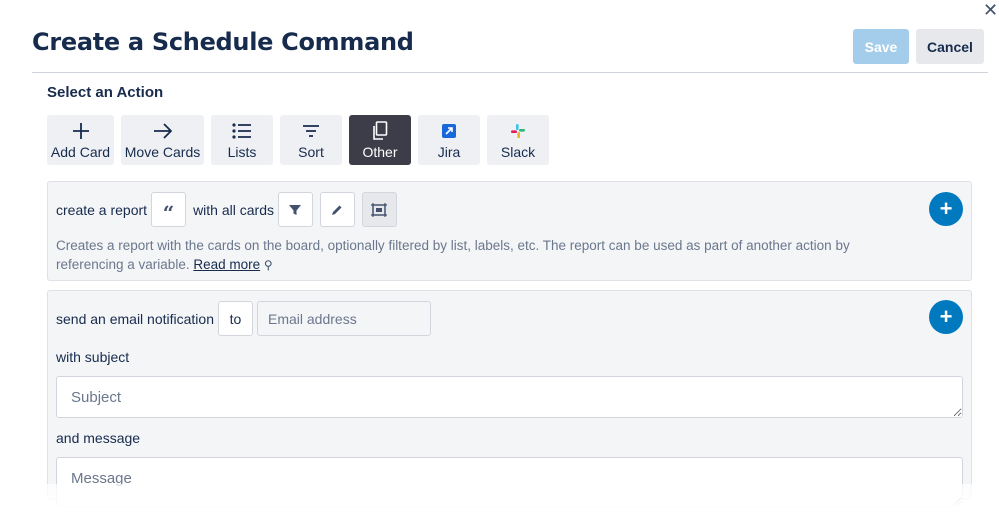 Image resolution: width=999 pixels, height=513 pixels. What do you see at coordinates (135, 318) in the screenshot?
I see `email-prefix-text: send an email notification` at bounding box center [135, 318].